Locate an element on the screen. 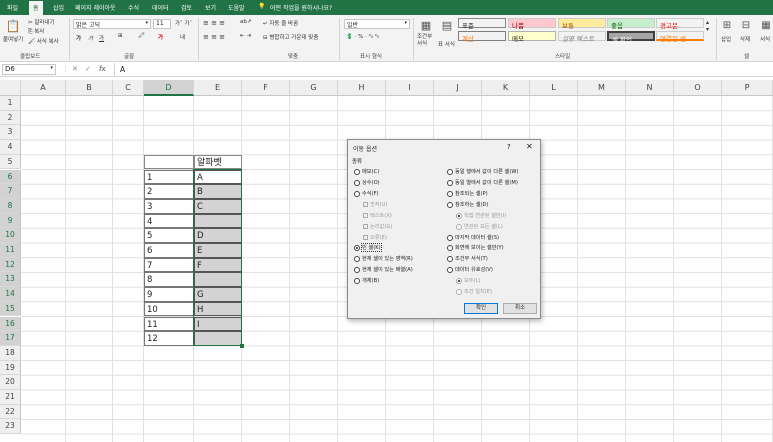 The image size is (773, 442). fill-color-icon: 🖍 is located at coordinates (141, 36).